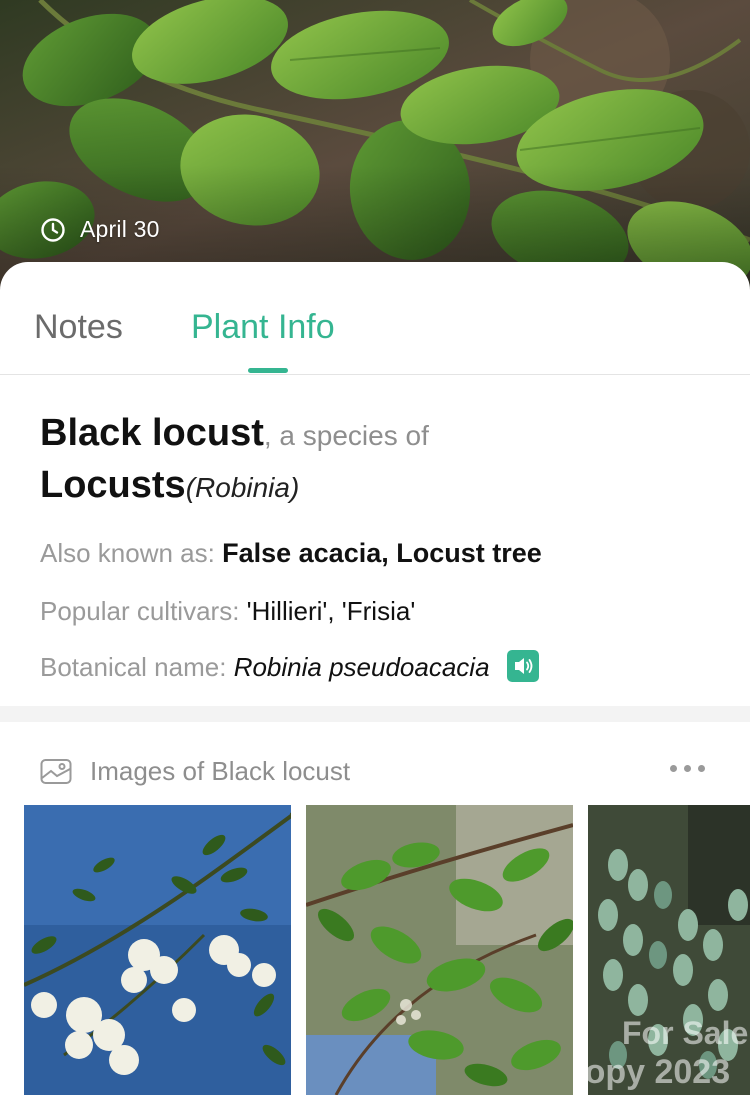 This screenshot has width=750, height=1109. I want to click on plant-common-name: Black locust, so click(152, 433).